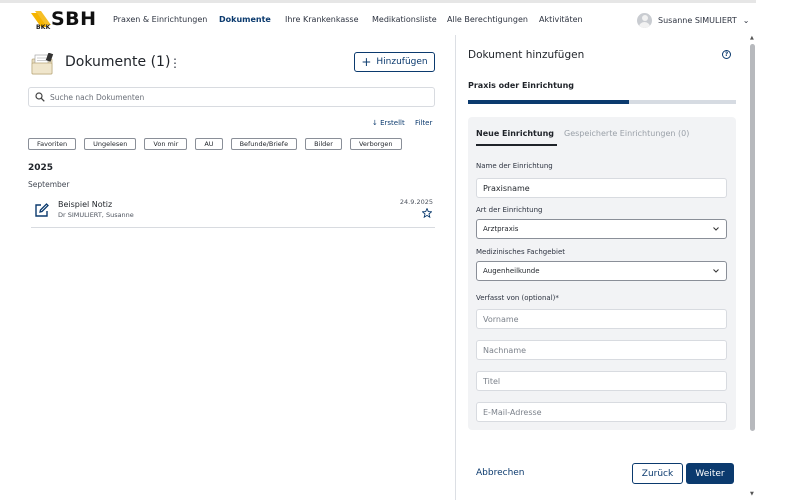 Image resolution: width=800 pixels, height=500 pixels. Describe the element at coordinates (601, 381) in the screenshot. I see `title-field: Titel` at that location.